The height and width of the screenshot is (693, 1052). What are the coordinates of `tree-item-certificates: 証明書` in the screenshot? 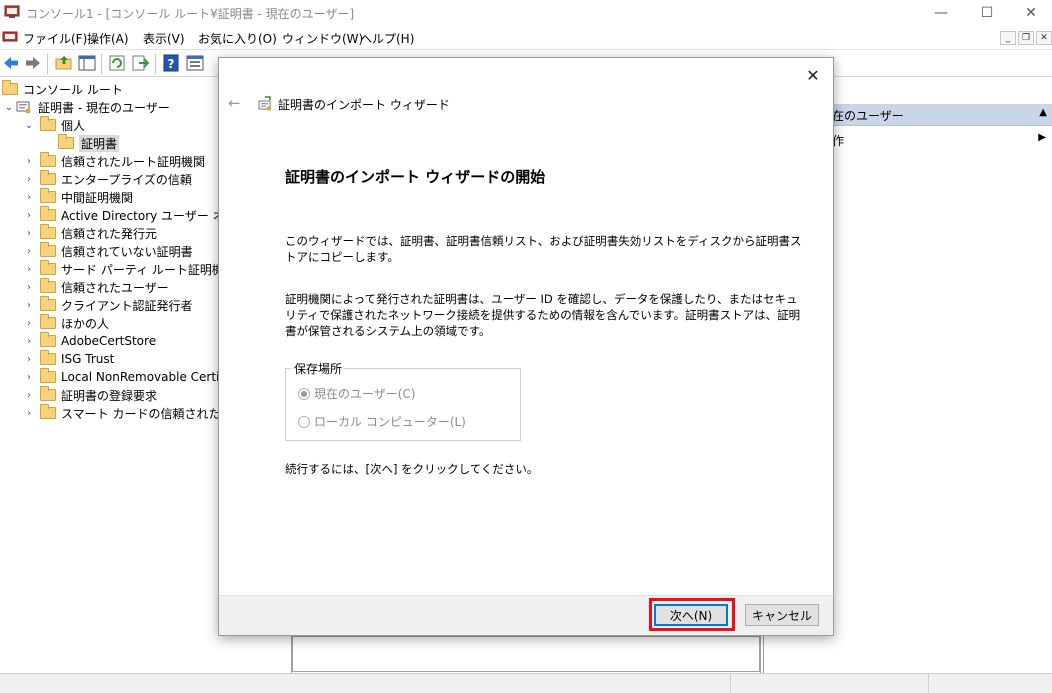 It's located at (89, 143).